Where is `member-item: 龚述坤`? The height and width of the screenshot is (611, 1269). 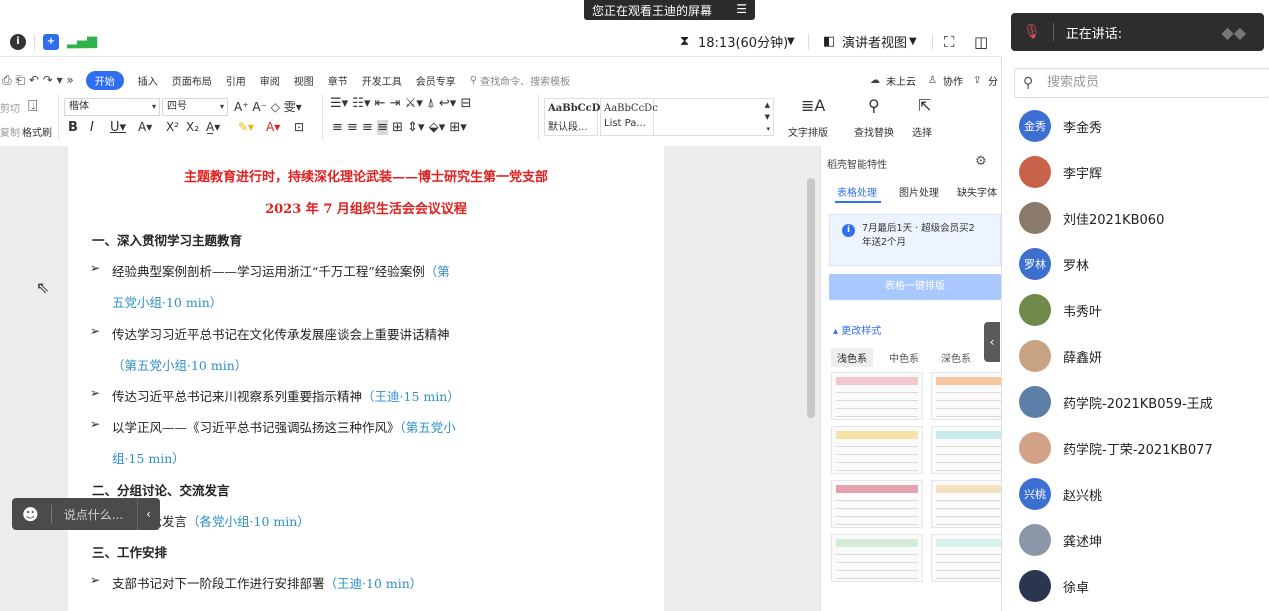
member-item: 龚述坤 is located at coordinates (1144, 540).